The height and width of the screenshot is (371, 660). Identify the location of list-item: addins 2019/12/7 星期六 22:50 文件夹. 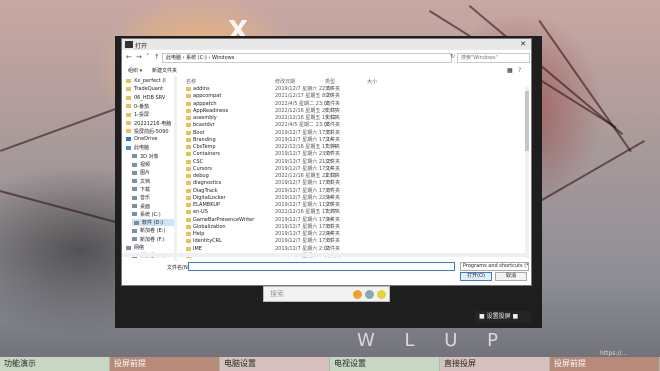
(354, 89).